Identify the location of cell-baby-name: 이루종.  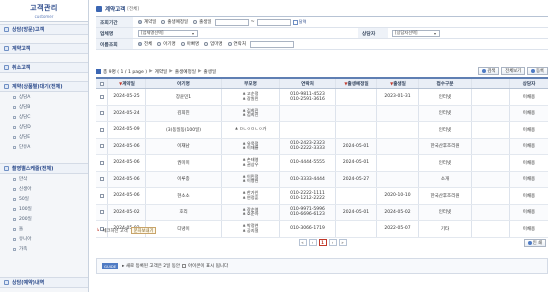
(184, 179).